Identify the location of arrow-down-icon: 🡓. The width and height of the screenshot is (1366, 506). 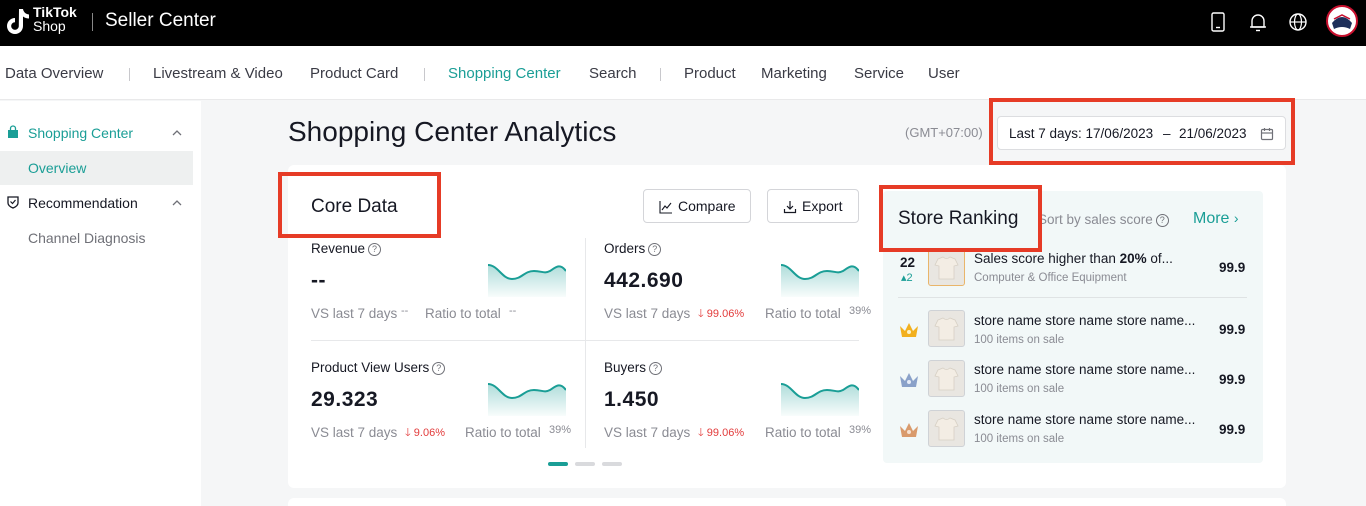
(701, 433).